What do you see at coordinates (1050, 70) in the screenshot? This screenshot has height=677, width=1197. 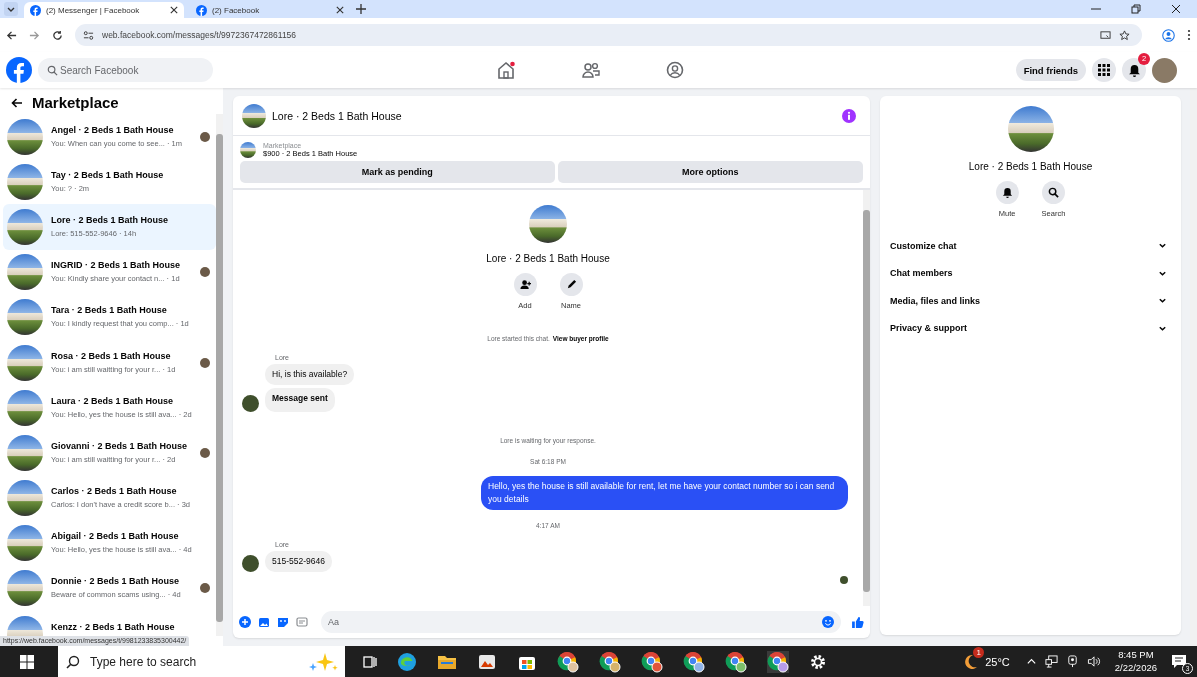 I see `find-friends-button: Find friends` at bounding box center [1050, 70].